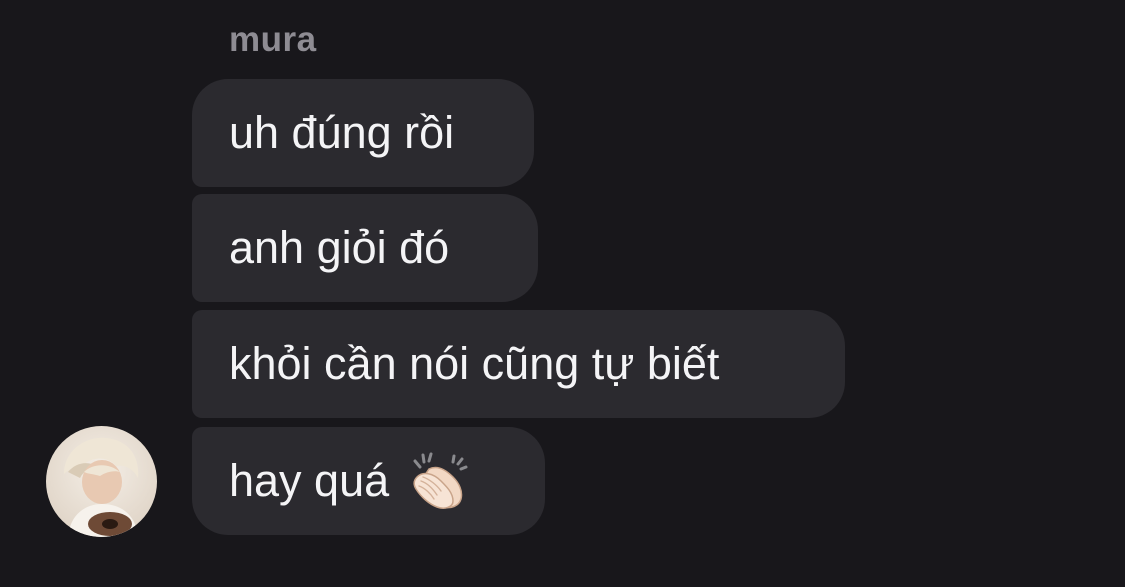 This screenshot has width=1125, height=587. I want to click on message-text: hay quá, so click(309, 480).